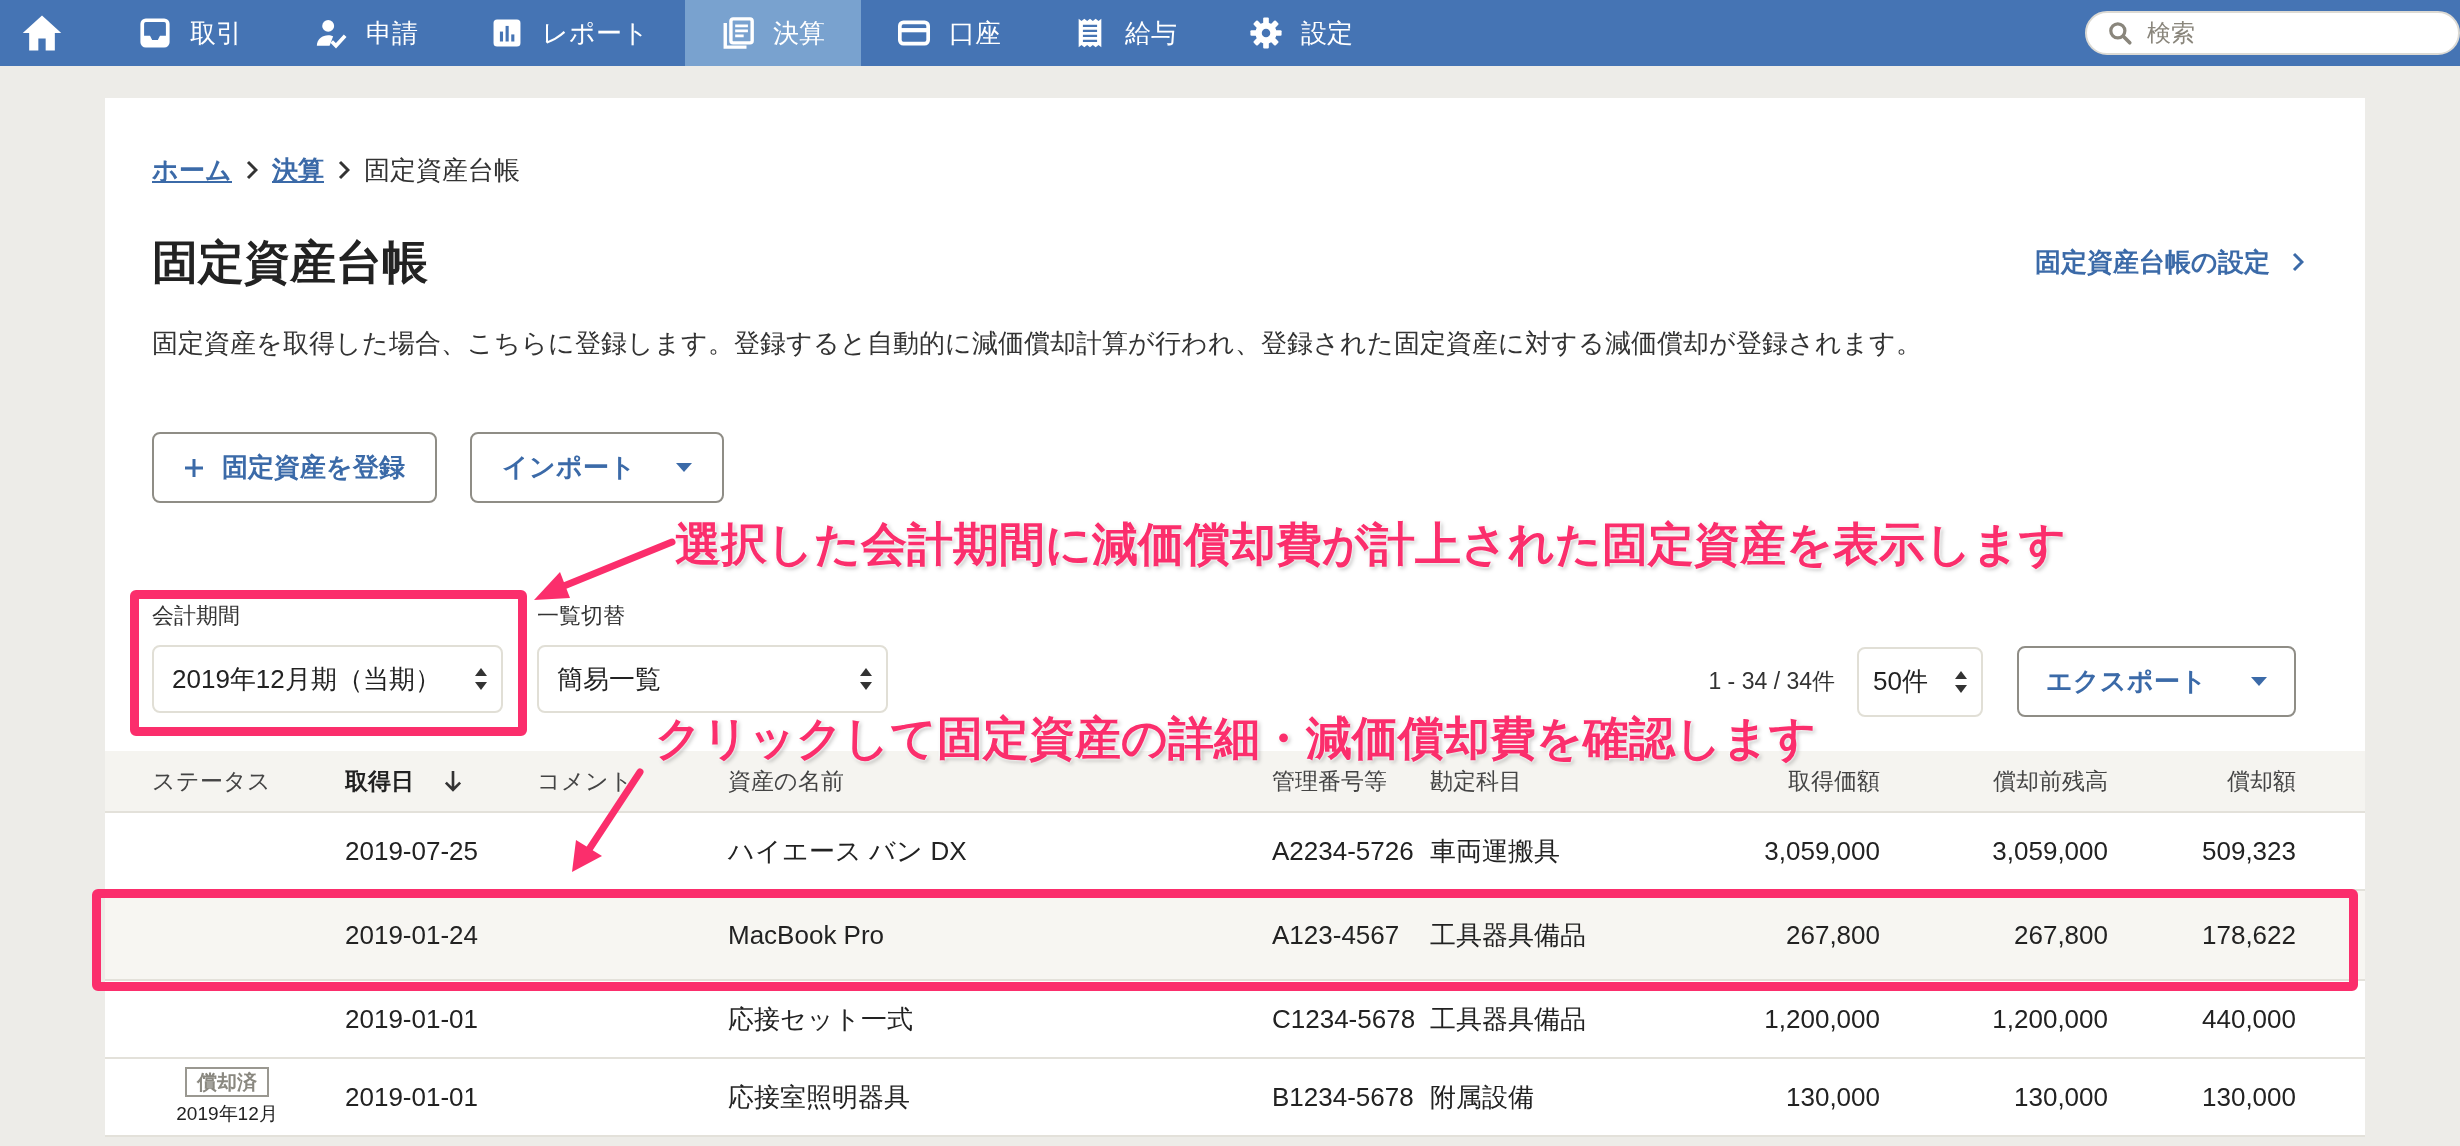 The height and width of the screenshot is (1146, 2460). What do you see at coordinates (2249, 935) in the screenshot?
I see `table-cell: 178,622` at bounding box center [2249, 935].